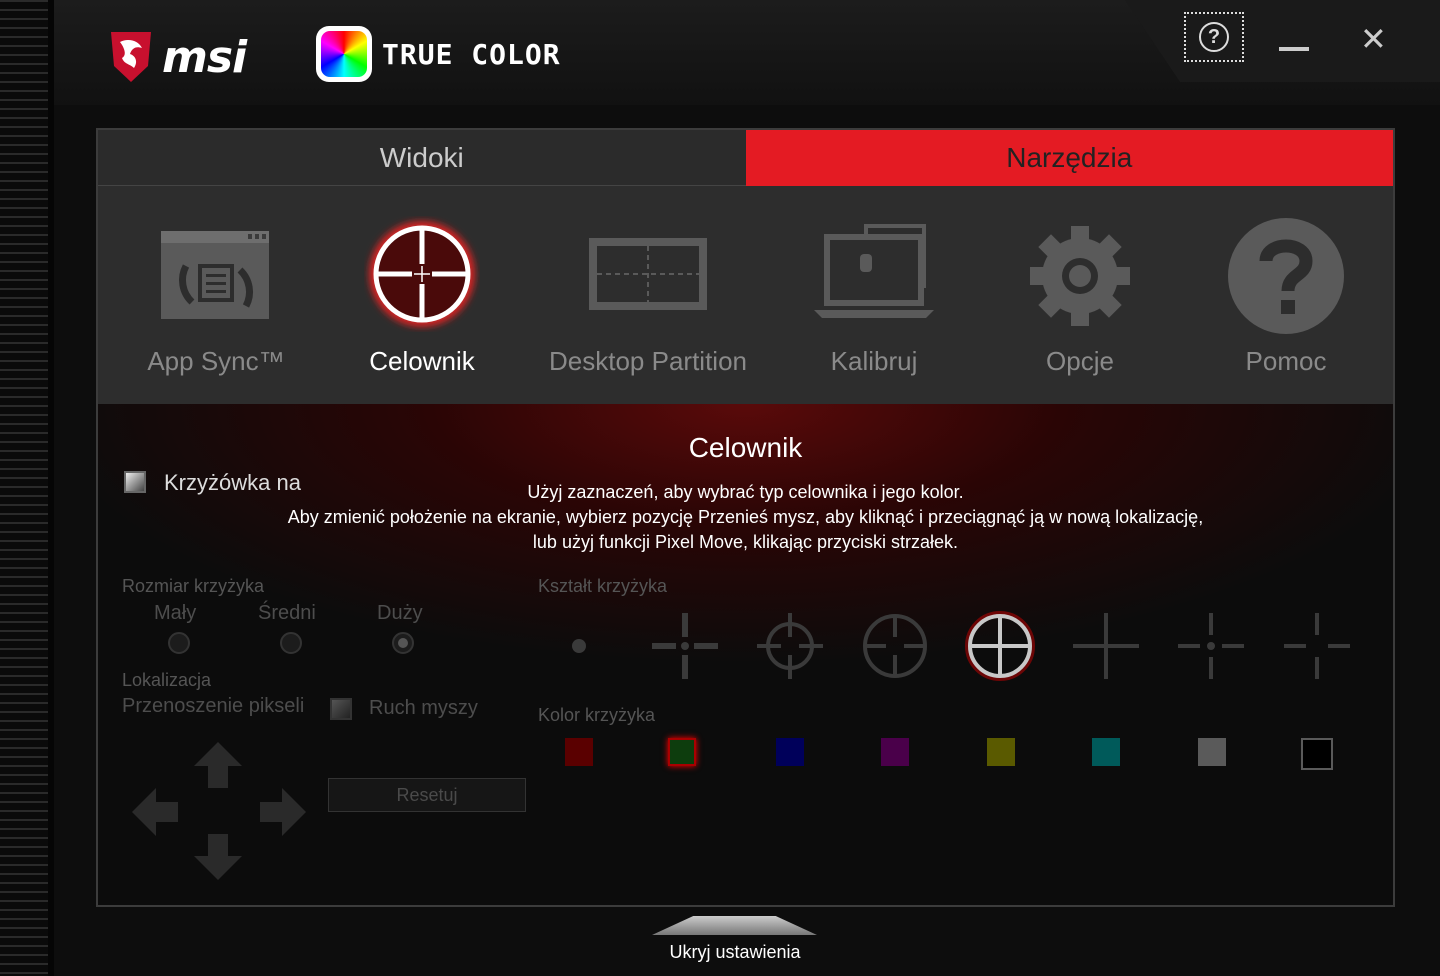 The width and height of the screenshot is (1440, 976). I want to click on mouse-move-checkbox, so click(341, 709).